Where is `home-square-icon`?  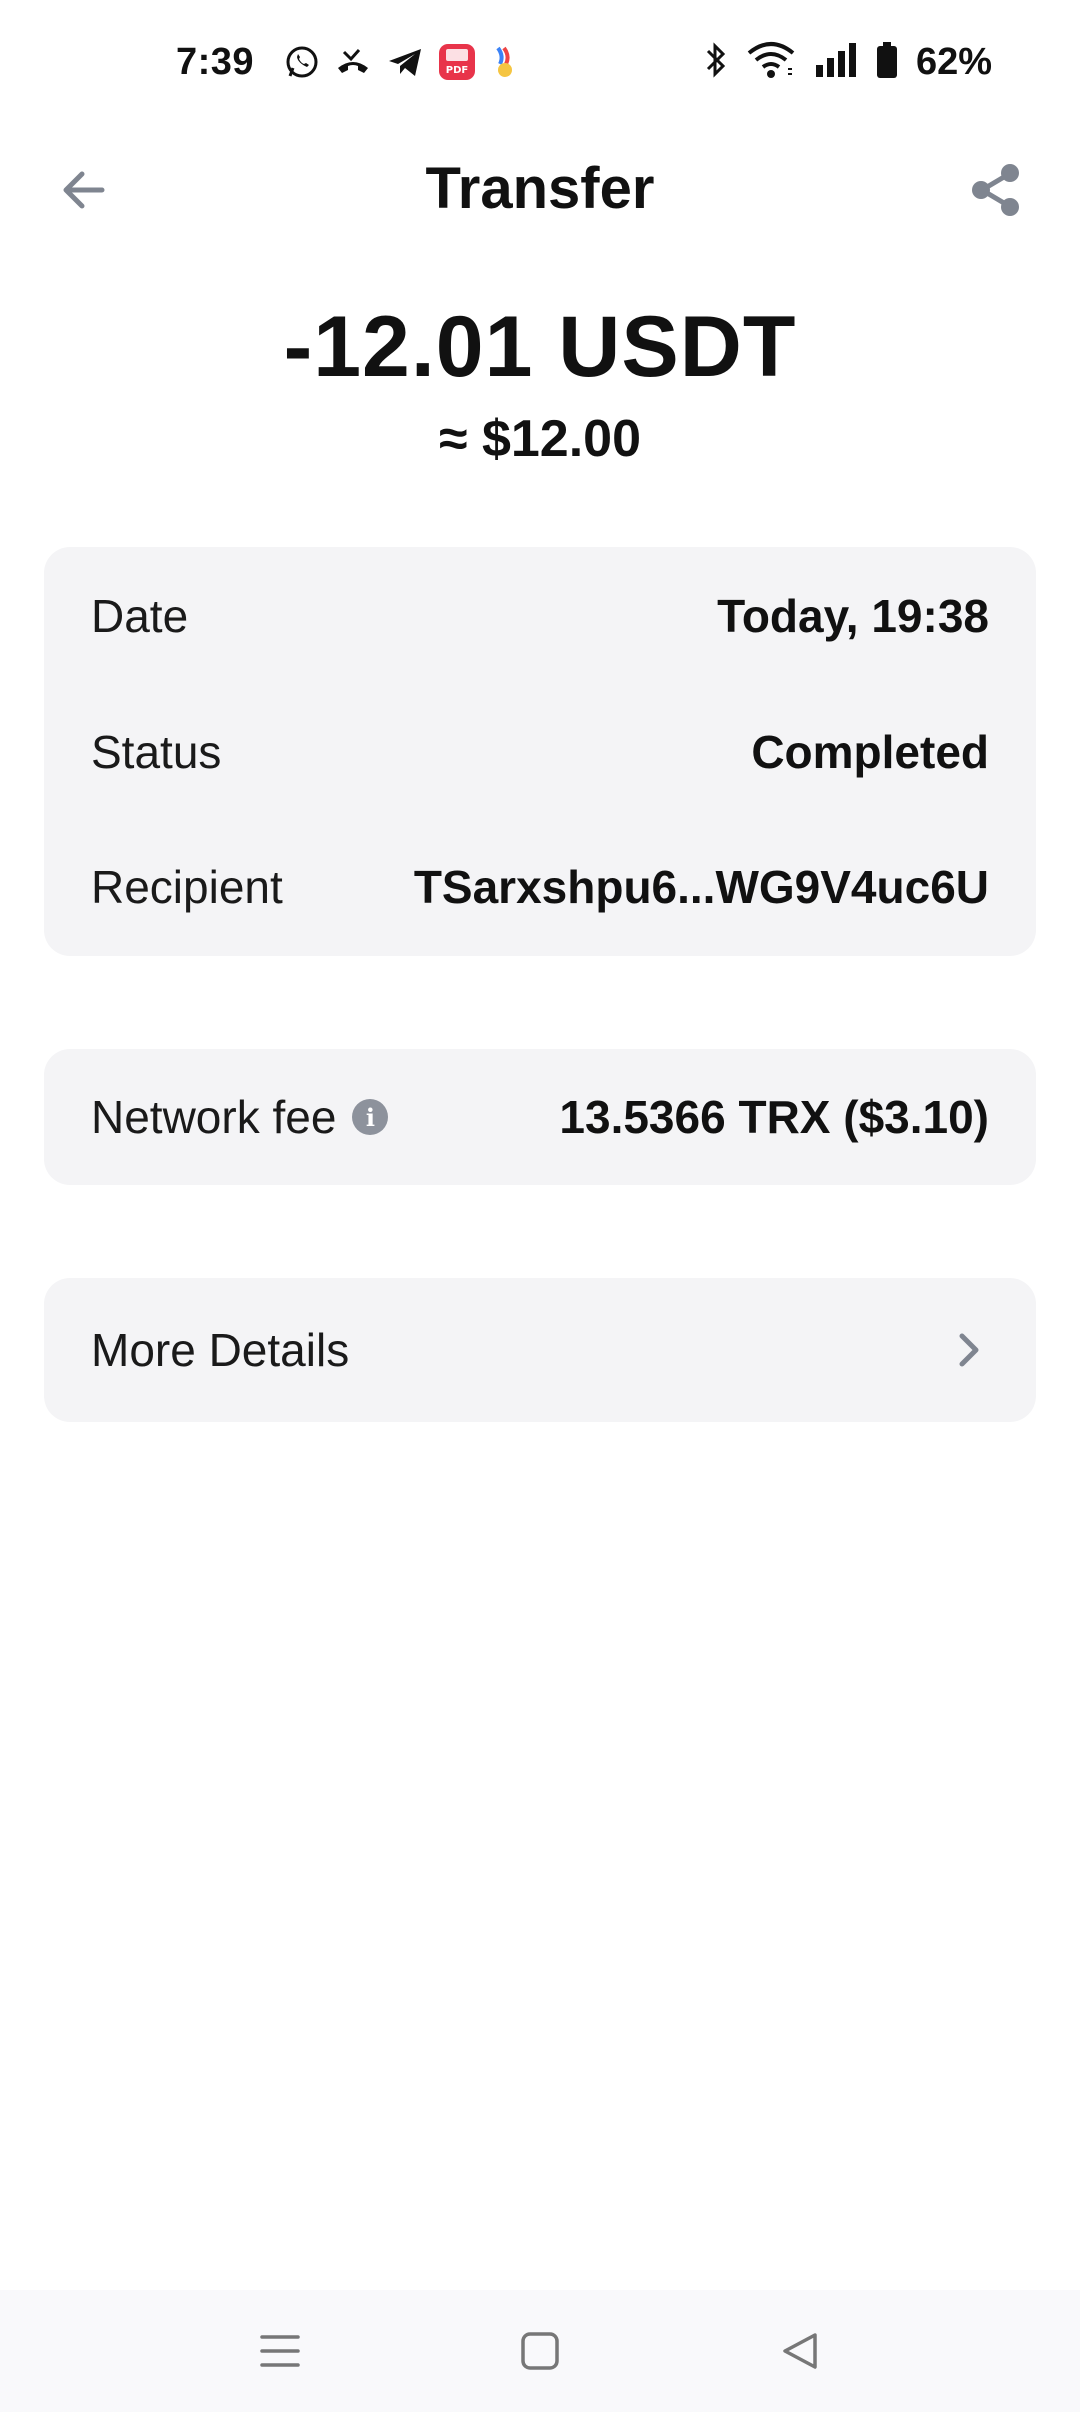
home-square-icon is located at coordinates (540, 2351).